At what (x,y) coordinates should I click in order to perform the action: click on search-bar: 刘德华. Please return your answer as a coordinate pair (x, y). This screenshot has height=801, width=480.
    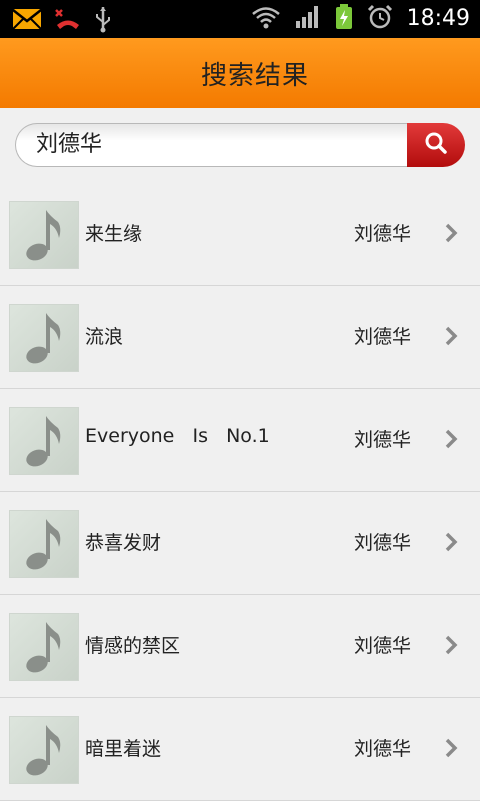
    Looking at the image, I should click on (240, 146).